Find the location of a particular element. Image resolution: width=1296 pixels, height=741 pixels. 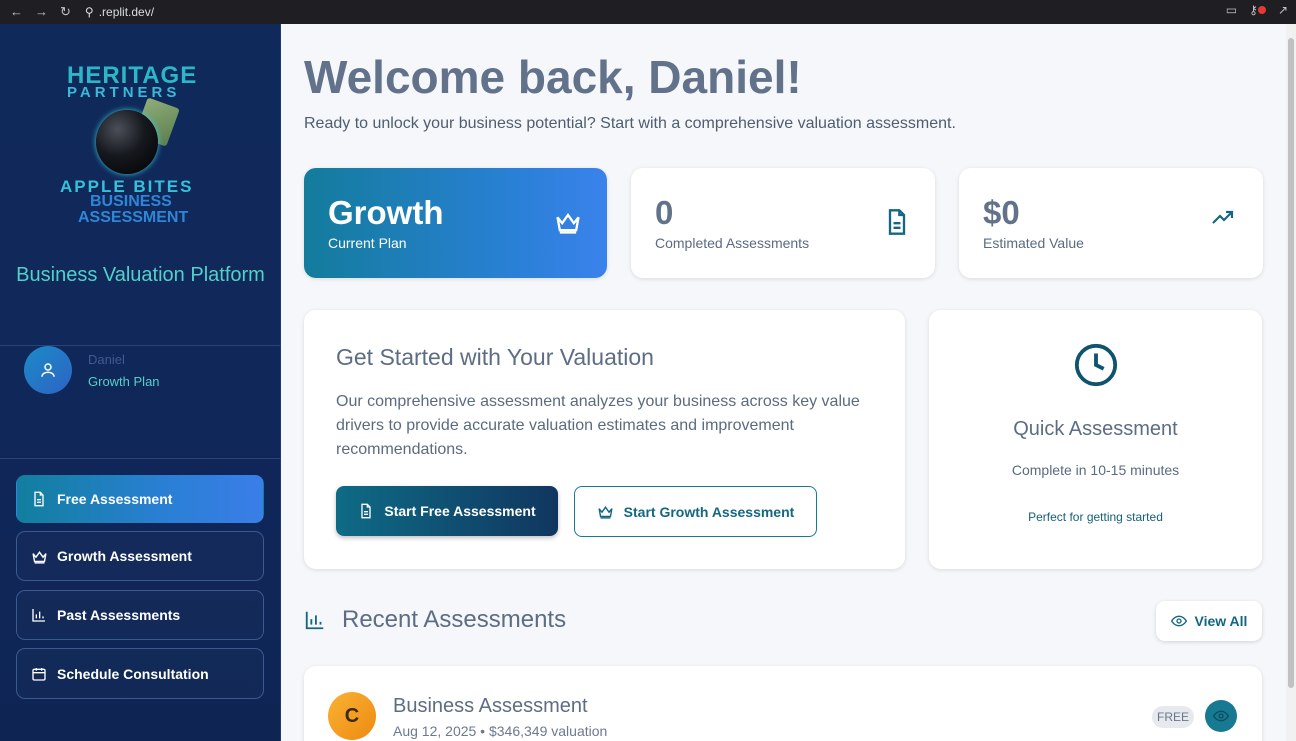

back-icon: ← is located at coordinates (16, 12).